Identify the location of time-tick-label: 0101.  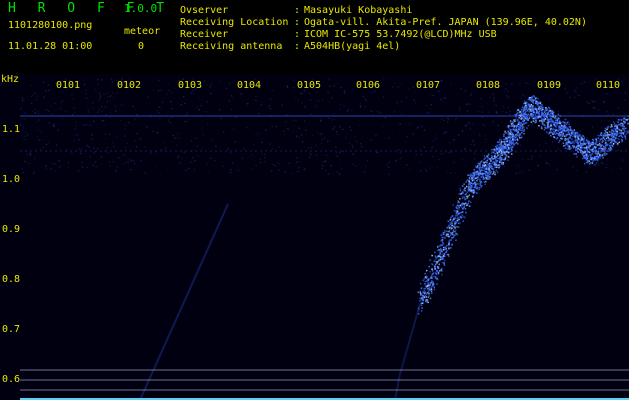
(68, 85).